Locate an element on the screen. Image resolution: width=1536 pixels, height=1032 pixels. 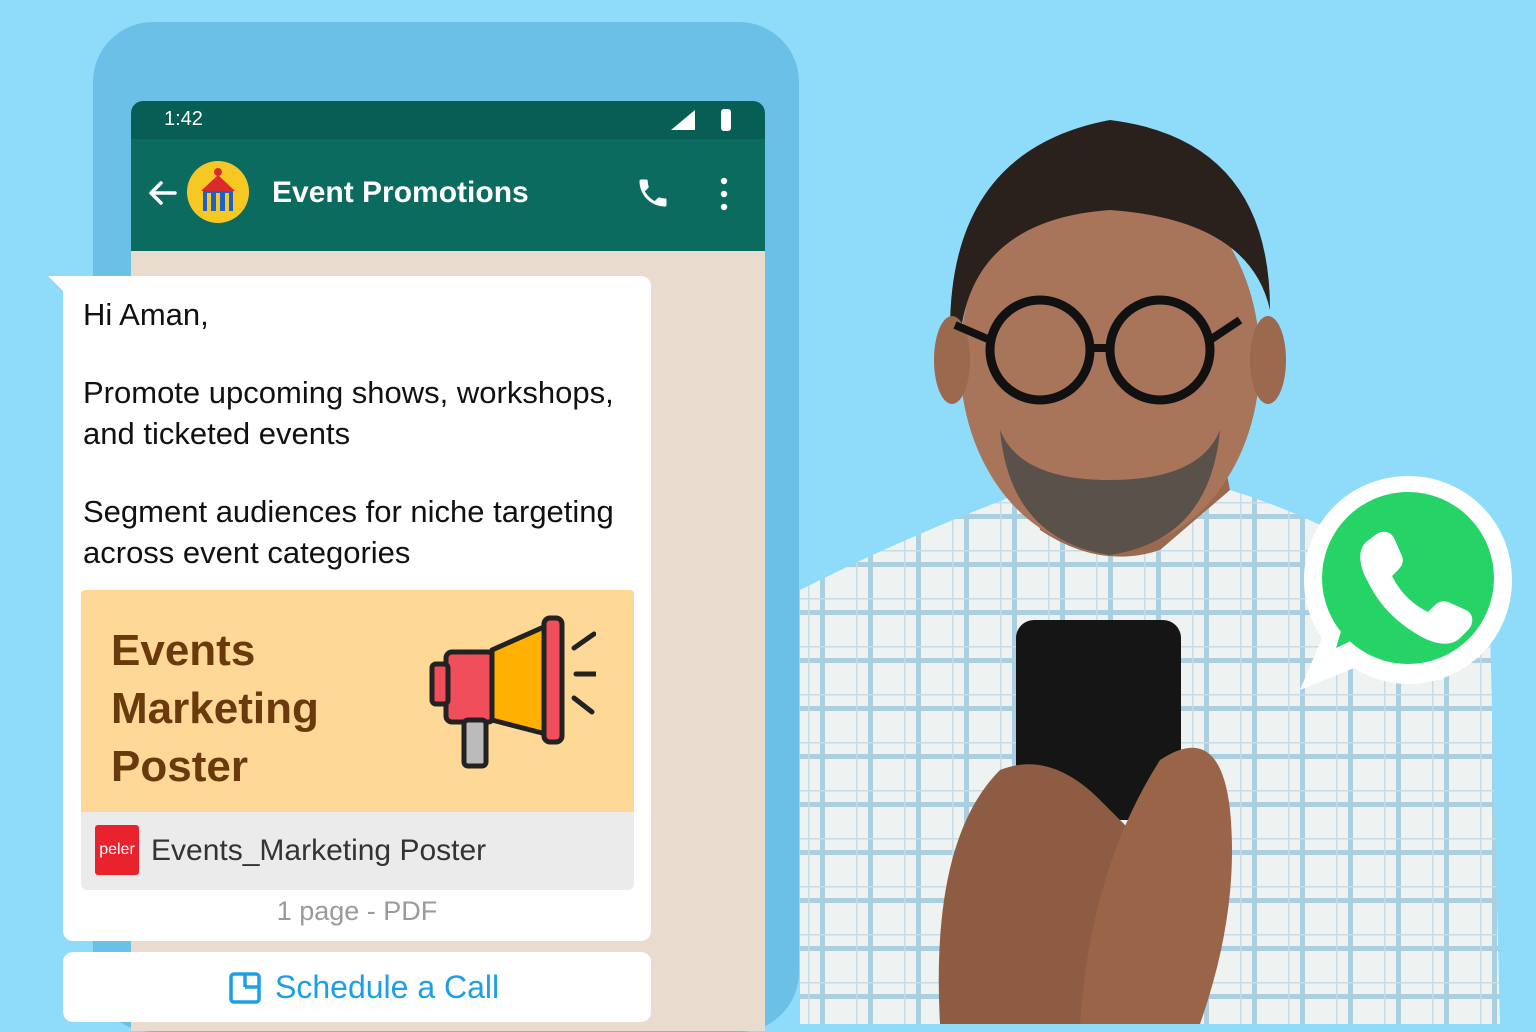
status-time: 1:42 is located at coordinates (183, 119).